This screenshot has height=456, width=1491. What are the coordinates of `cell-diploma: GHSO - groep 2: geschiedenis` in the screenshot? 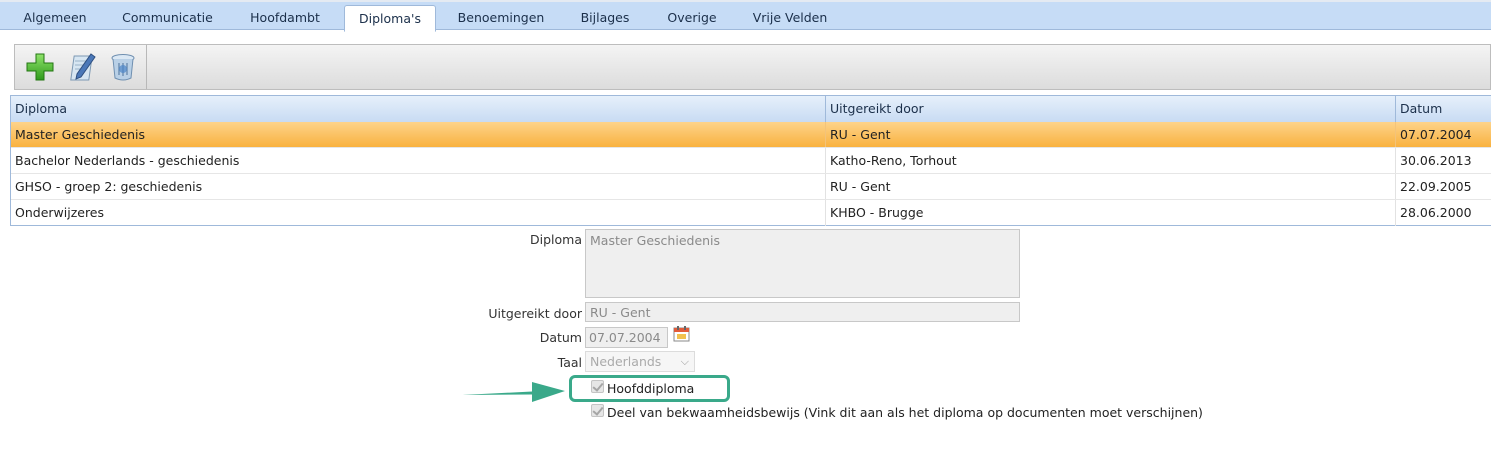 It's located at (418, 186).